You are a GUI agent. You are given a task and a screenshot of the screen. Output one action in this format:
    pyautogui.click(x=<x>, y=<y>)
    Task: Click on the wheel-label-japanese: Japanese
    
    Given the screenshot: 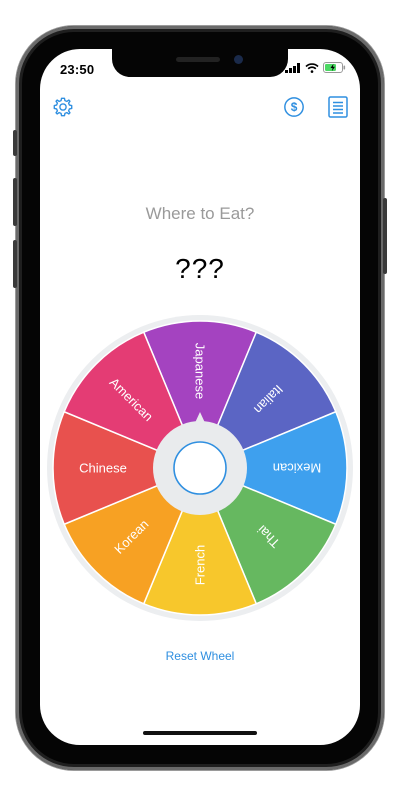 What is the action you would take?
    pyautogui.click(x=200, y=371)
    